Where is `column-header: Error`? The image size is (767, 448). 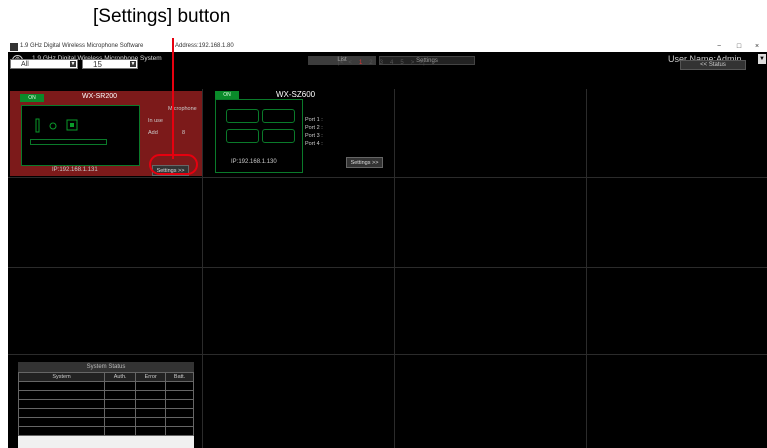
column-header: Error is located at coordinates (151, 377).